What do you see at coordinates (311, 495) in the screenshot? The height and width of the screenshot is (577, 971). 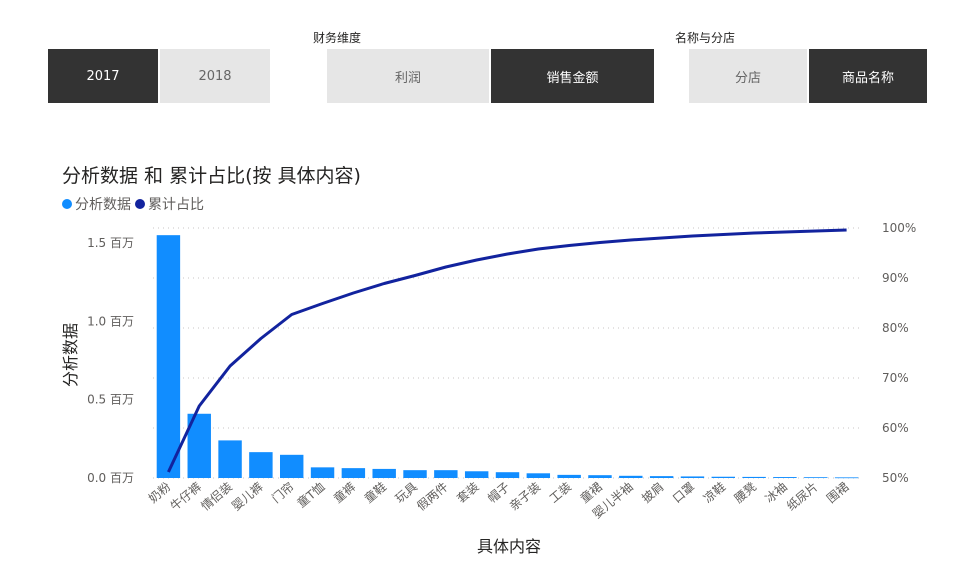 I see `x-tick-label: 童T恤` at bounding box center [311, 495].